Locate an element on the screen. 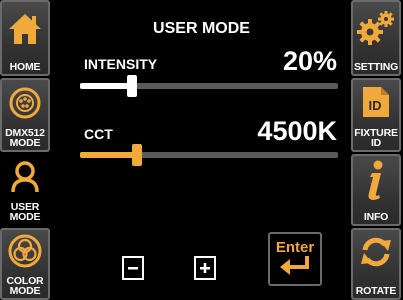 This screenshot has width=403, height=300. dmx-connector-icon is located at coordinates (25, 103).